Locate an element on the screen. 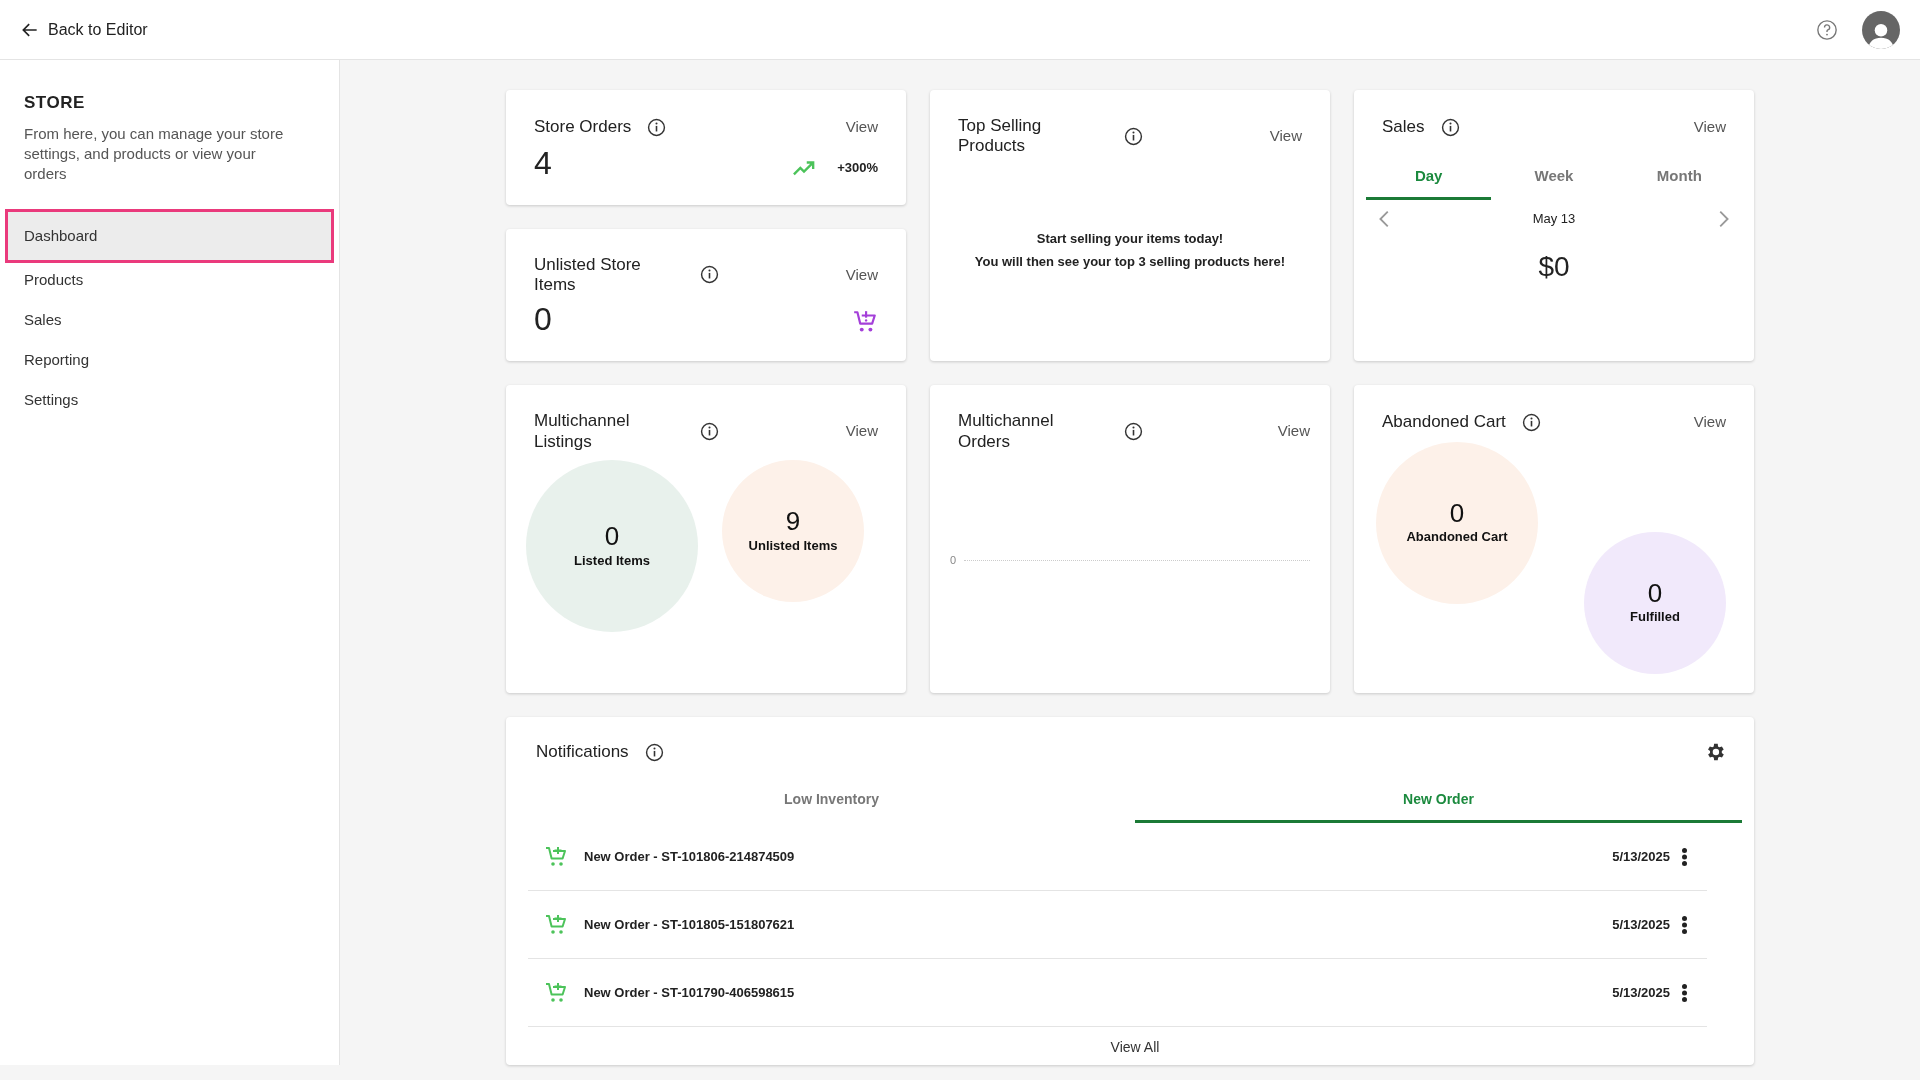 Image resolution: width=1920 pixels, height=1080 pixels. axis-tick-label: 0 is located at coordinates (953, 561).